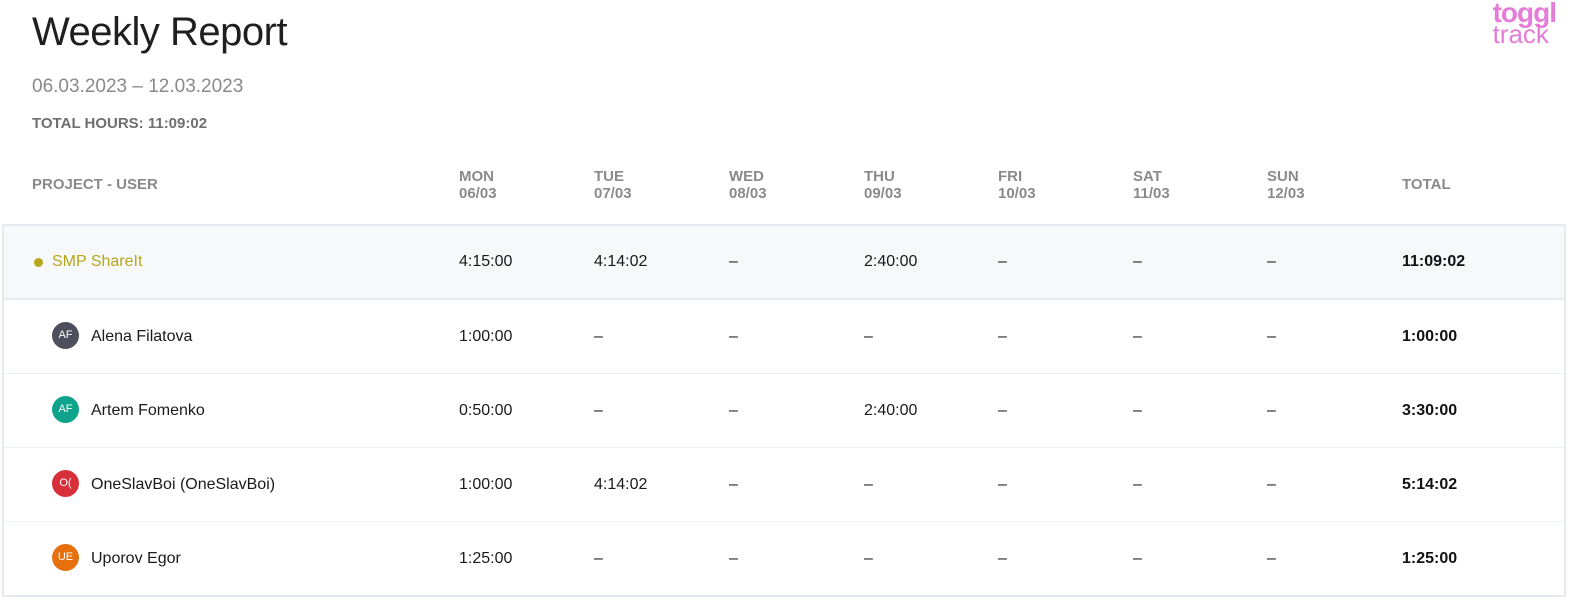 This screenshot has height=604, width=1586. I want to click on header-day-name: FRI, so click(1010, 176).